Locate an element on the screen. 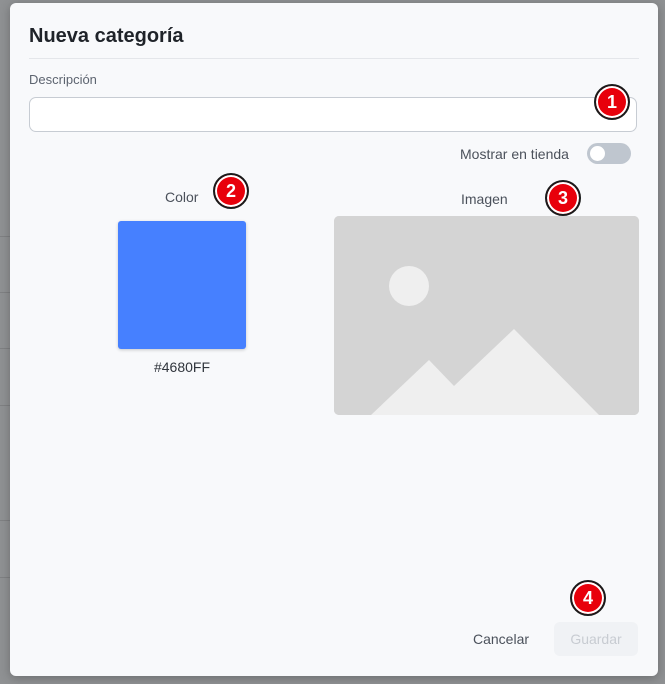 The image size is (665, 684). color-label: Color is located at coordinates (182, 197).